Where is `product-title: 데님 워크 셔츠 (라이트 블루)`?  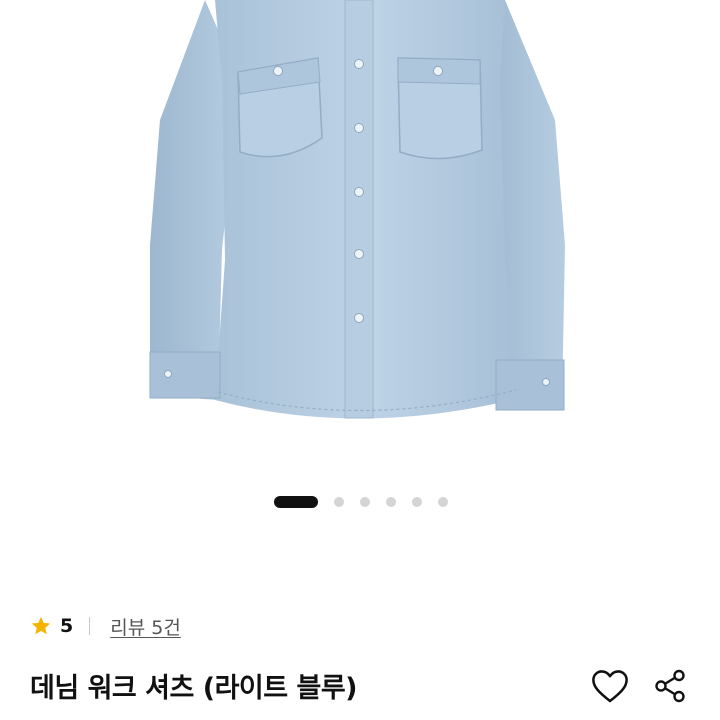 product-title: 데님 워크 셔츠 (라이트 블루) is located at coordinates (194, 688).